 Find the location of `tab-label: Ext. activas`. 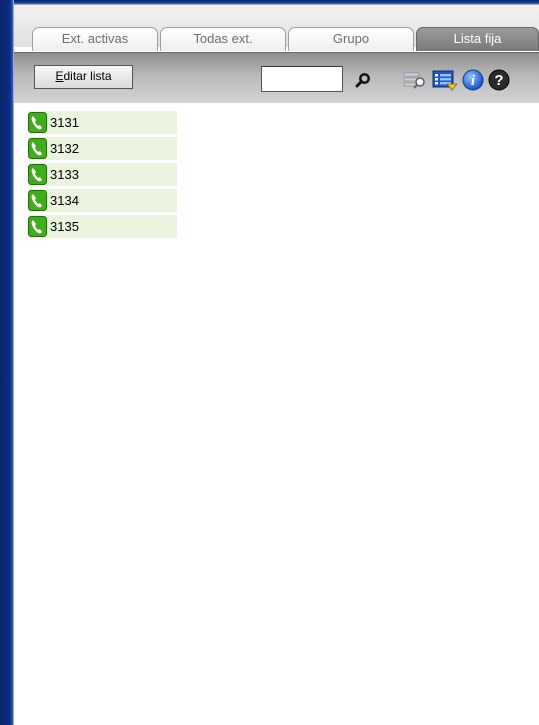

tab-label: Ext. activas is located at coordinates (95, 38).